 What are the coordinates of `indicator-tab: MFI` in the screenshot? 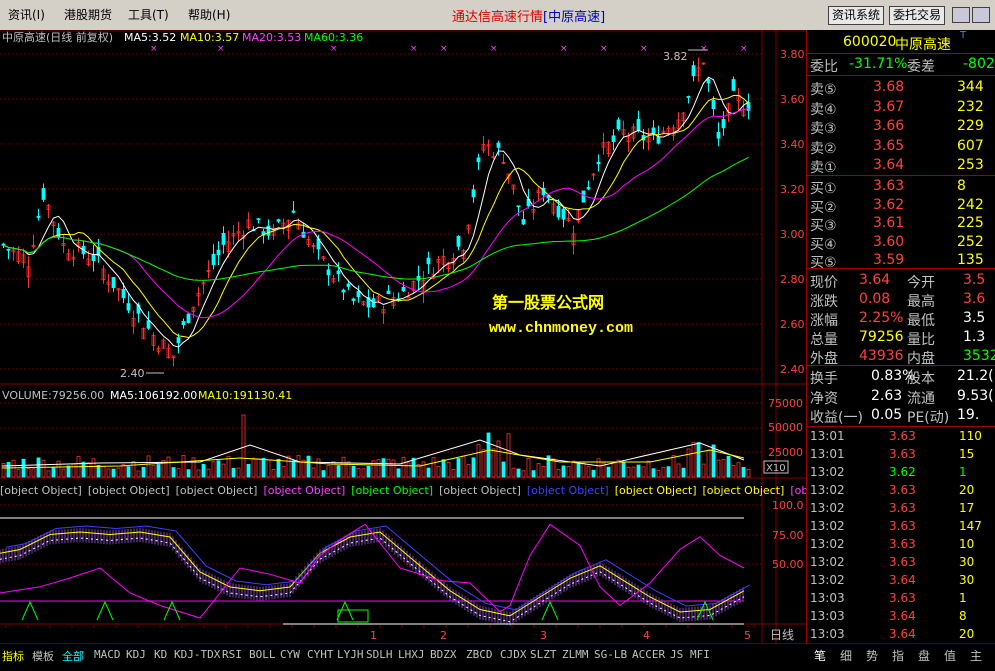 It's located at (700, 654).